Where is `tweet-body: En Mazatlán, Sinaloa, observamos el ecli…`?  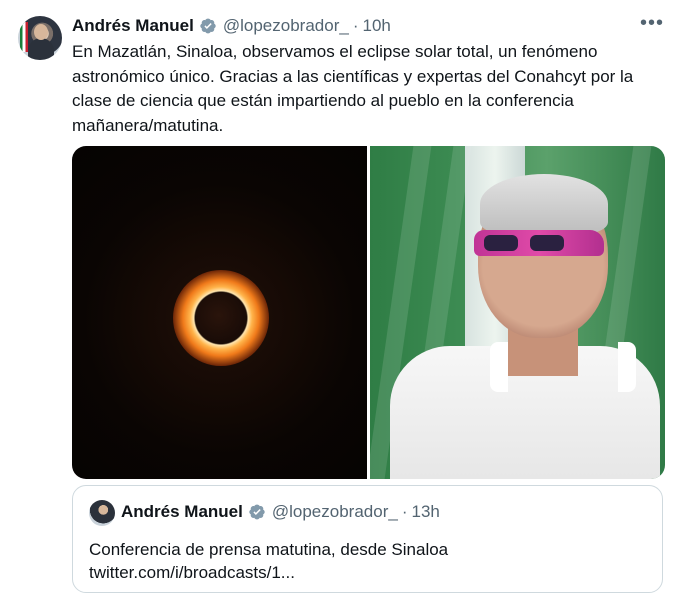 tweet-body: En Mazatlán, Sinaloa, observamos el ecli… is located at coordinates (353, 88).